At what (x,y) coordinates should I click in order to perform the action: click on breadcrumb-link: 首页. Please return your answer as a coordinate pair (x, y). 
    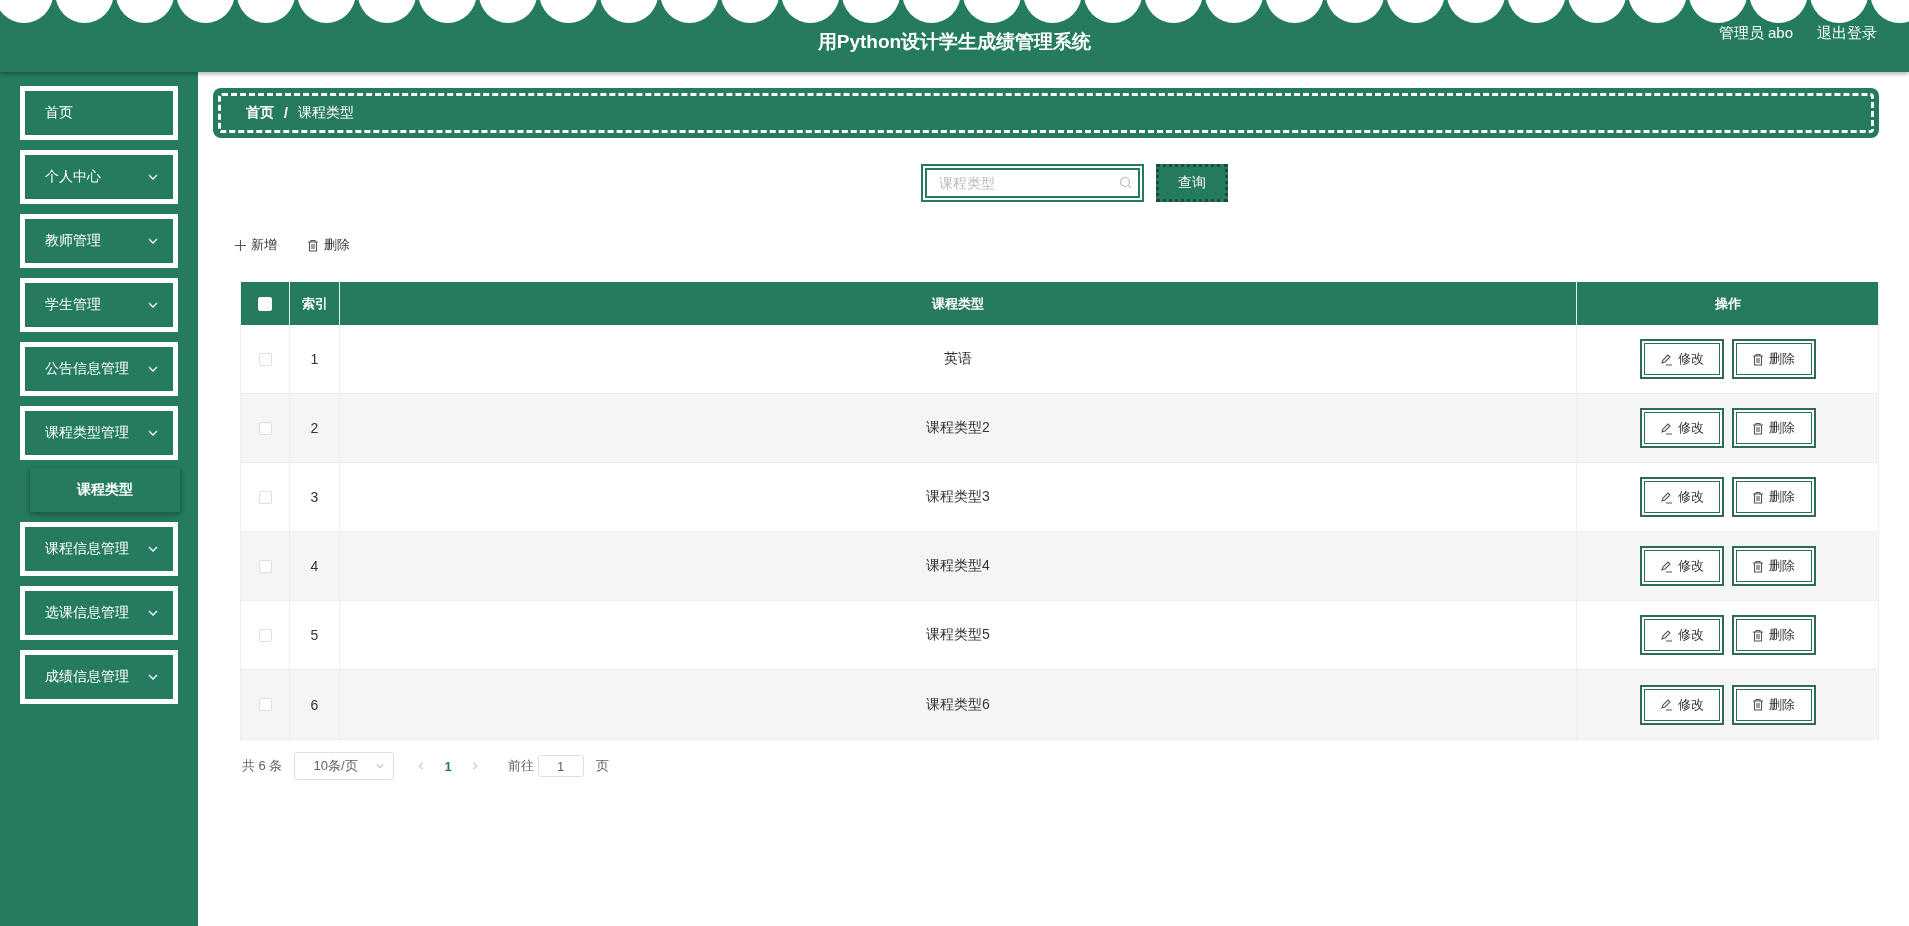
    Looking at the image, I should click on (260, 113).